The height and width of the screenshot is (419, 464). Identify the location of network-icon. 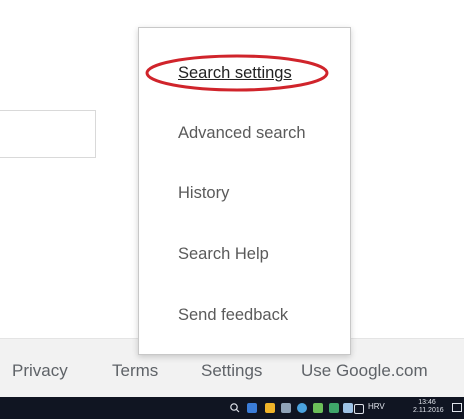
(359, 409).